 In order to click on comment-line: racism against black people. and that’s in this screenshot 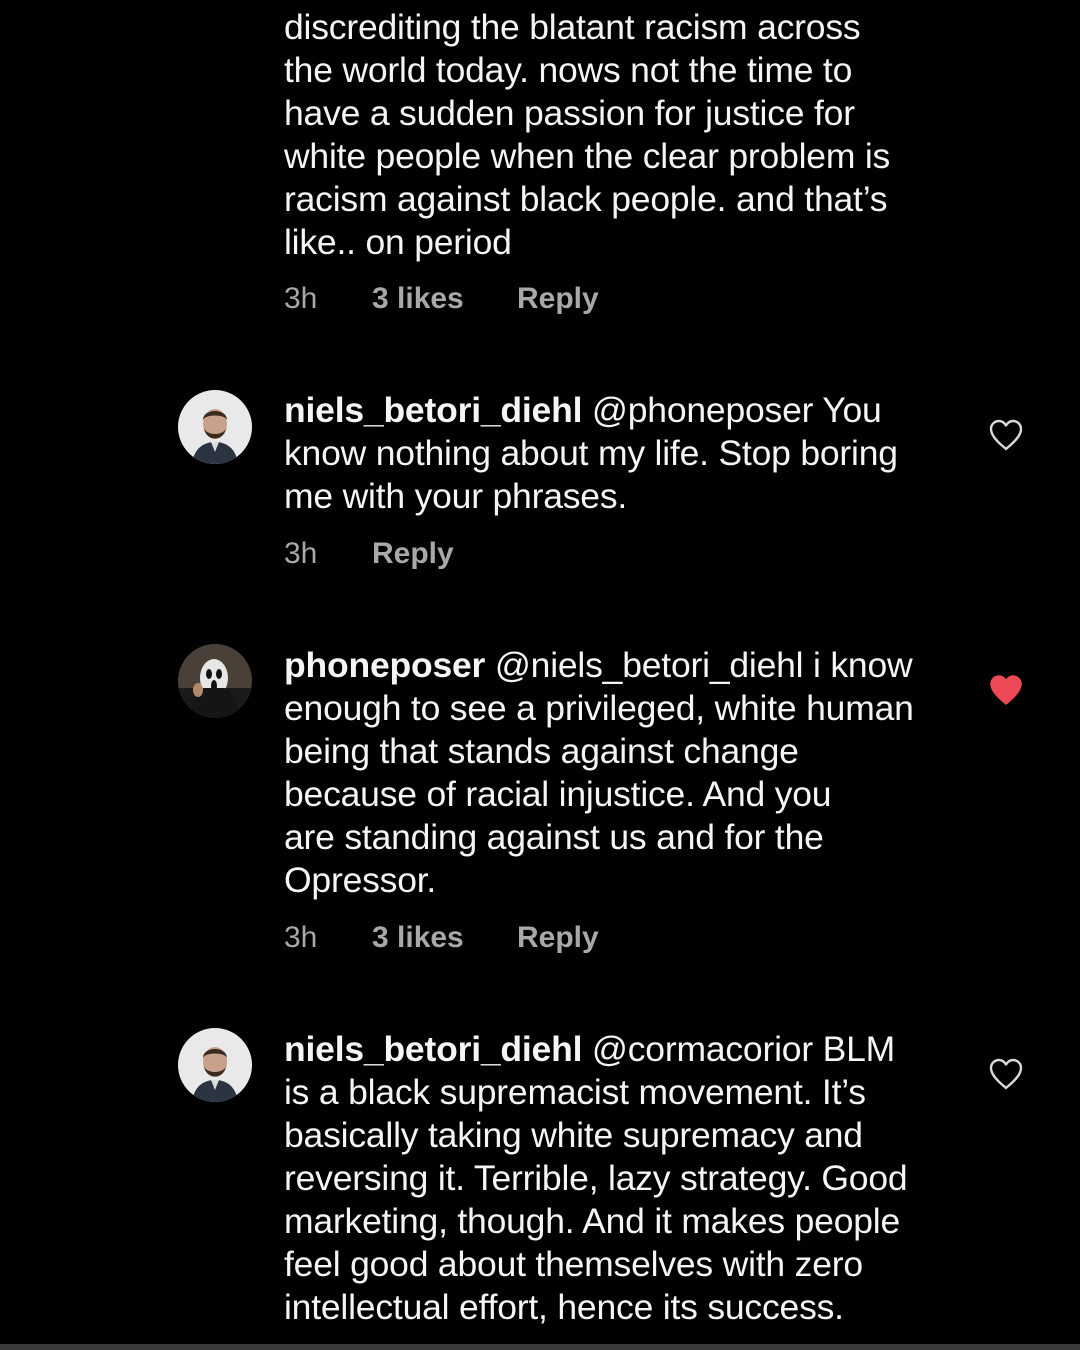, I will do `click(586, 199)`.